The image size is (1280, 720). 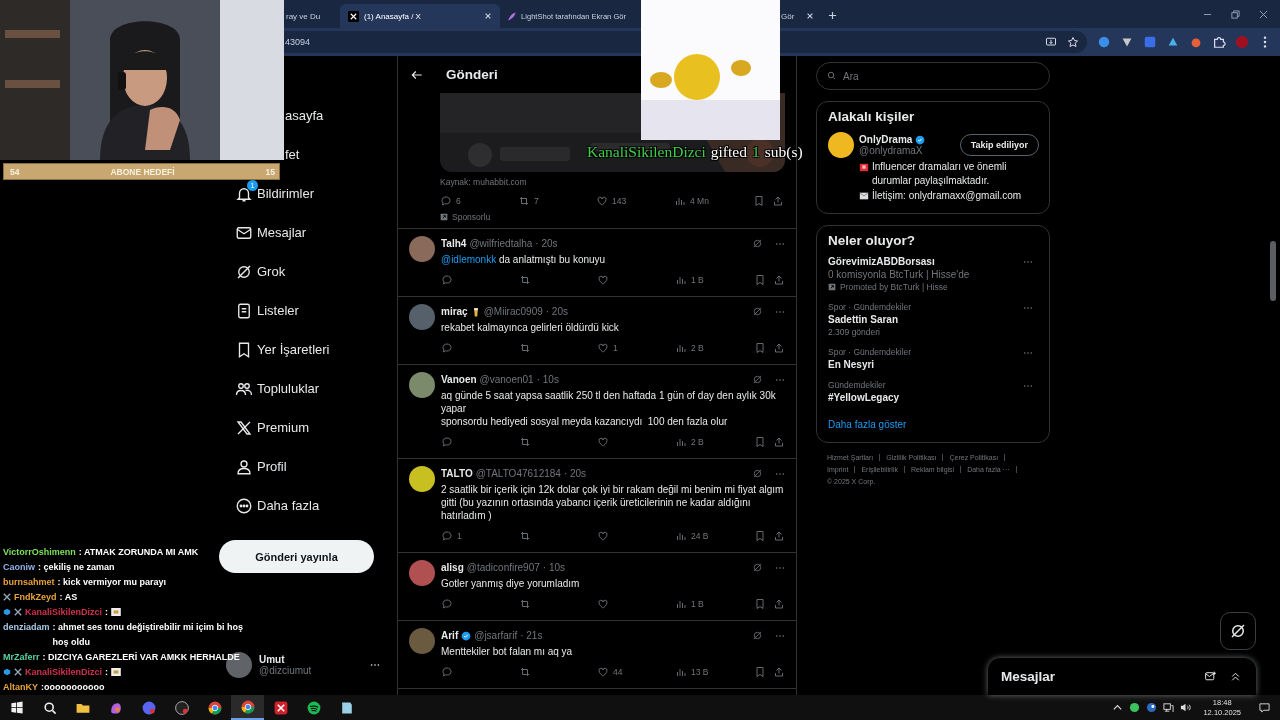 What do you see at coordinates (451, 536) in the screenshot?
I see `reply-button: 1` at bounding box center [451, 536].